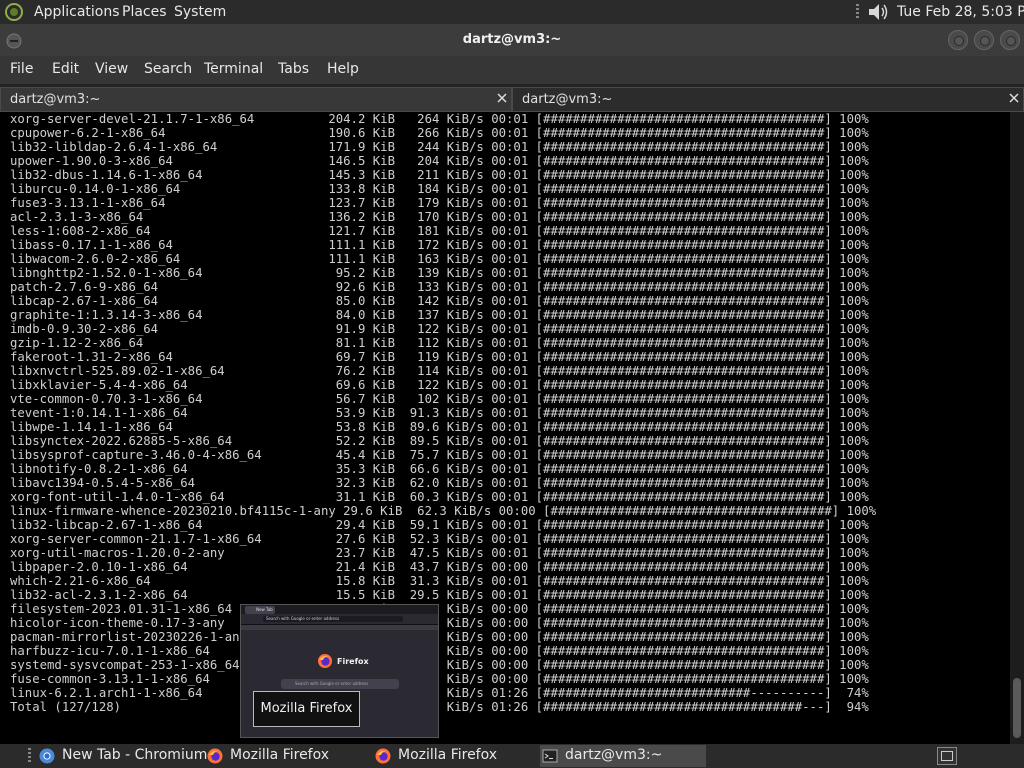  What do you see at coordinates (256, 99) in the screenshot?
I see `tab-terminal-1: dartz@vm3:~` at bounding box center [256, 99].